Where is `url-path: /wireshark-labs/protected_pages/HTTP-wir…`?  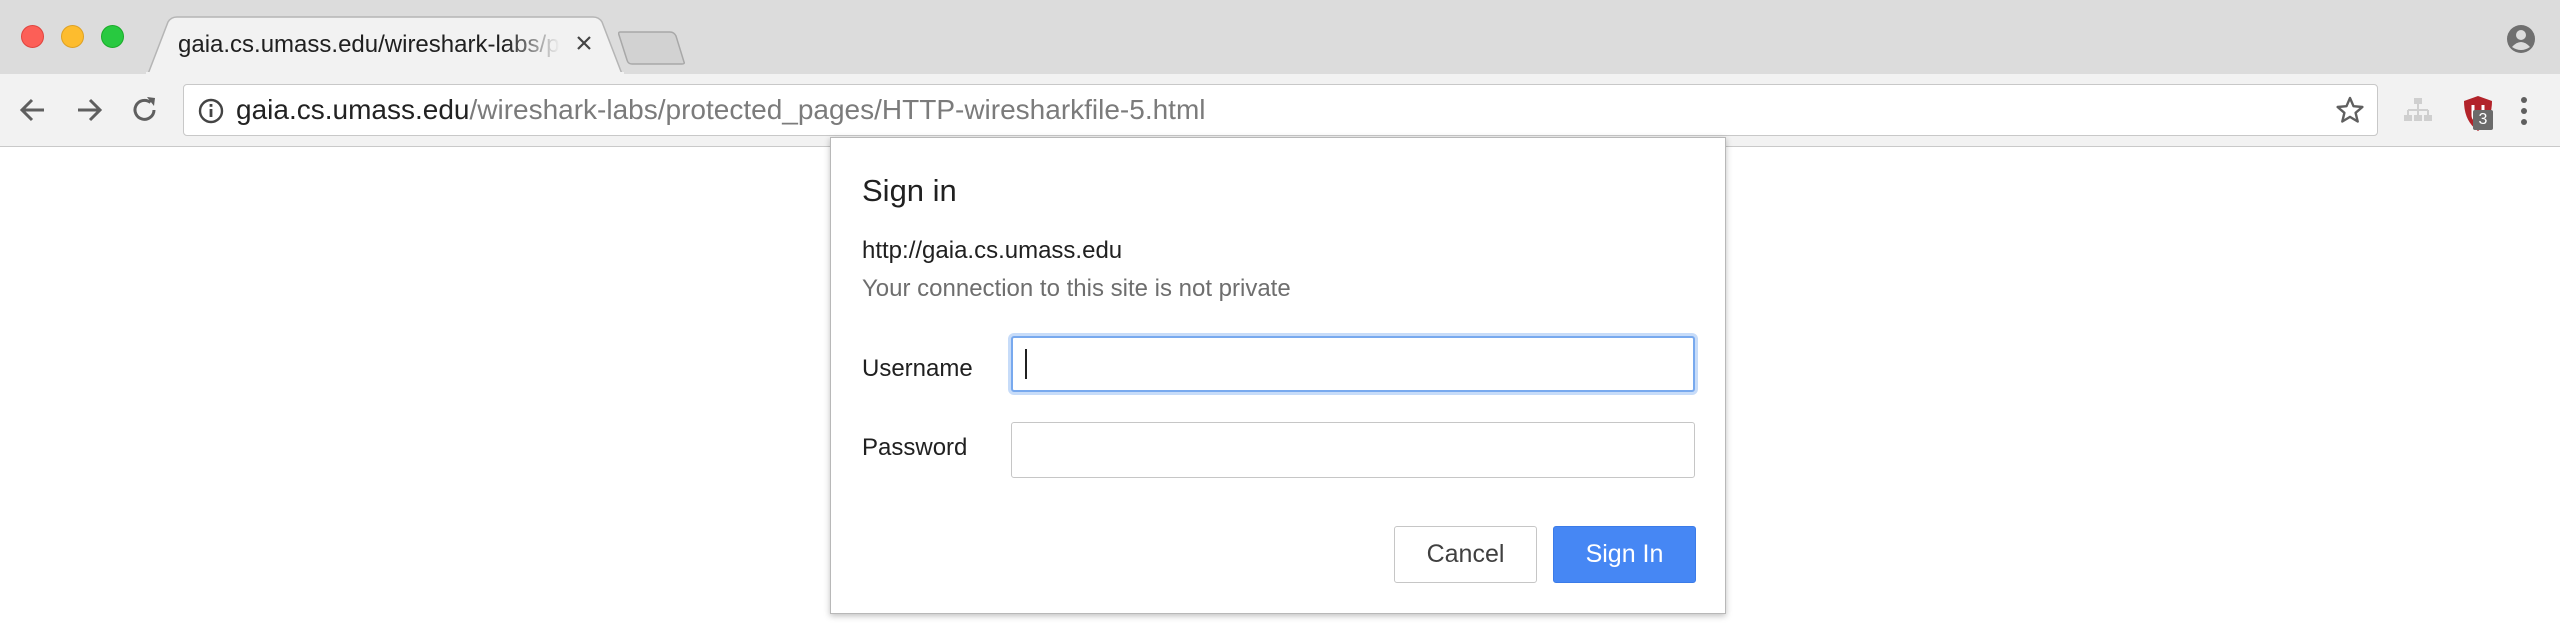 url-path: /wireshark-labs/protected_pages/HTTP-wir… is located at coordinates (837, 109).